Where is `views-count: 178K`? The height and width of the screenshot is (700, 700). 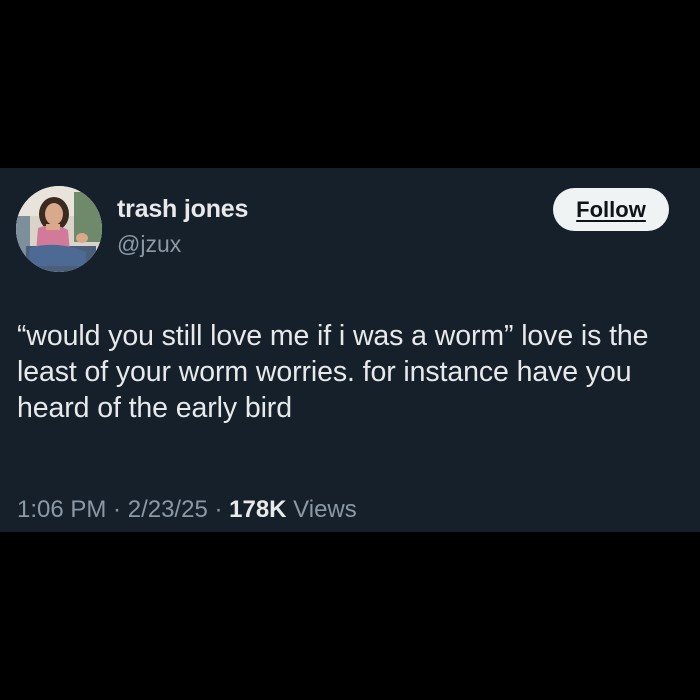
views-count: 178K is located at coordinates (258, 509).